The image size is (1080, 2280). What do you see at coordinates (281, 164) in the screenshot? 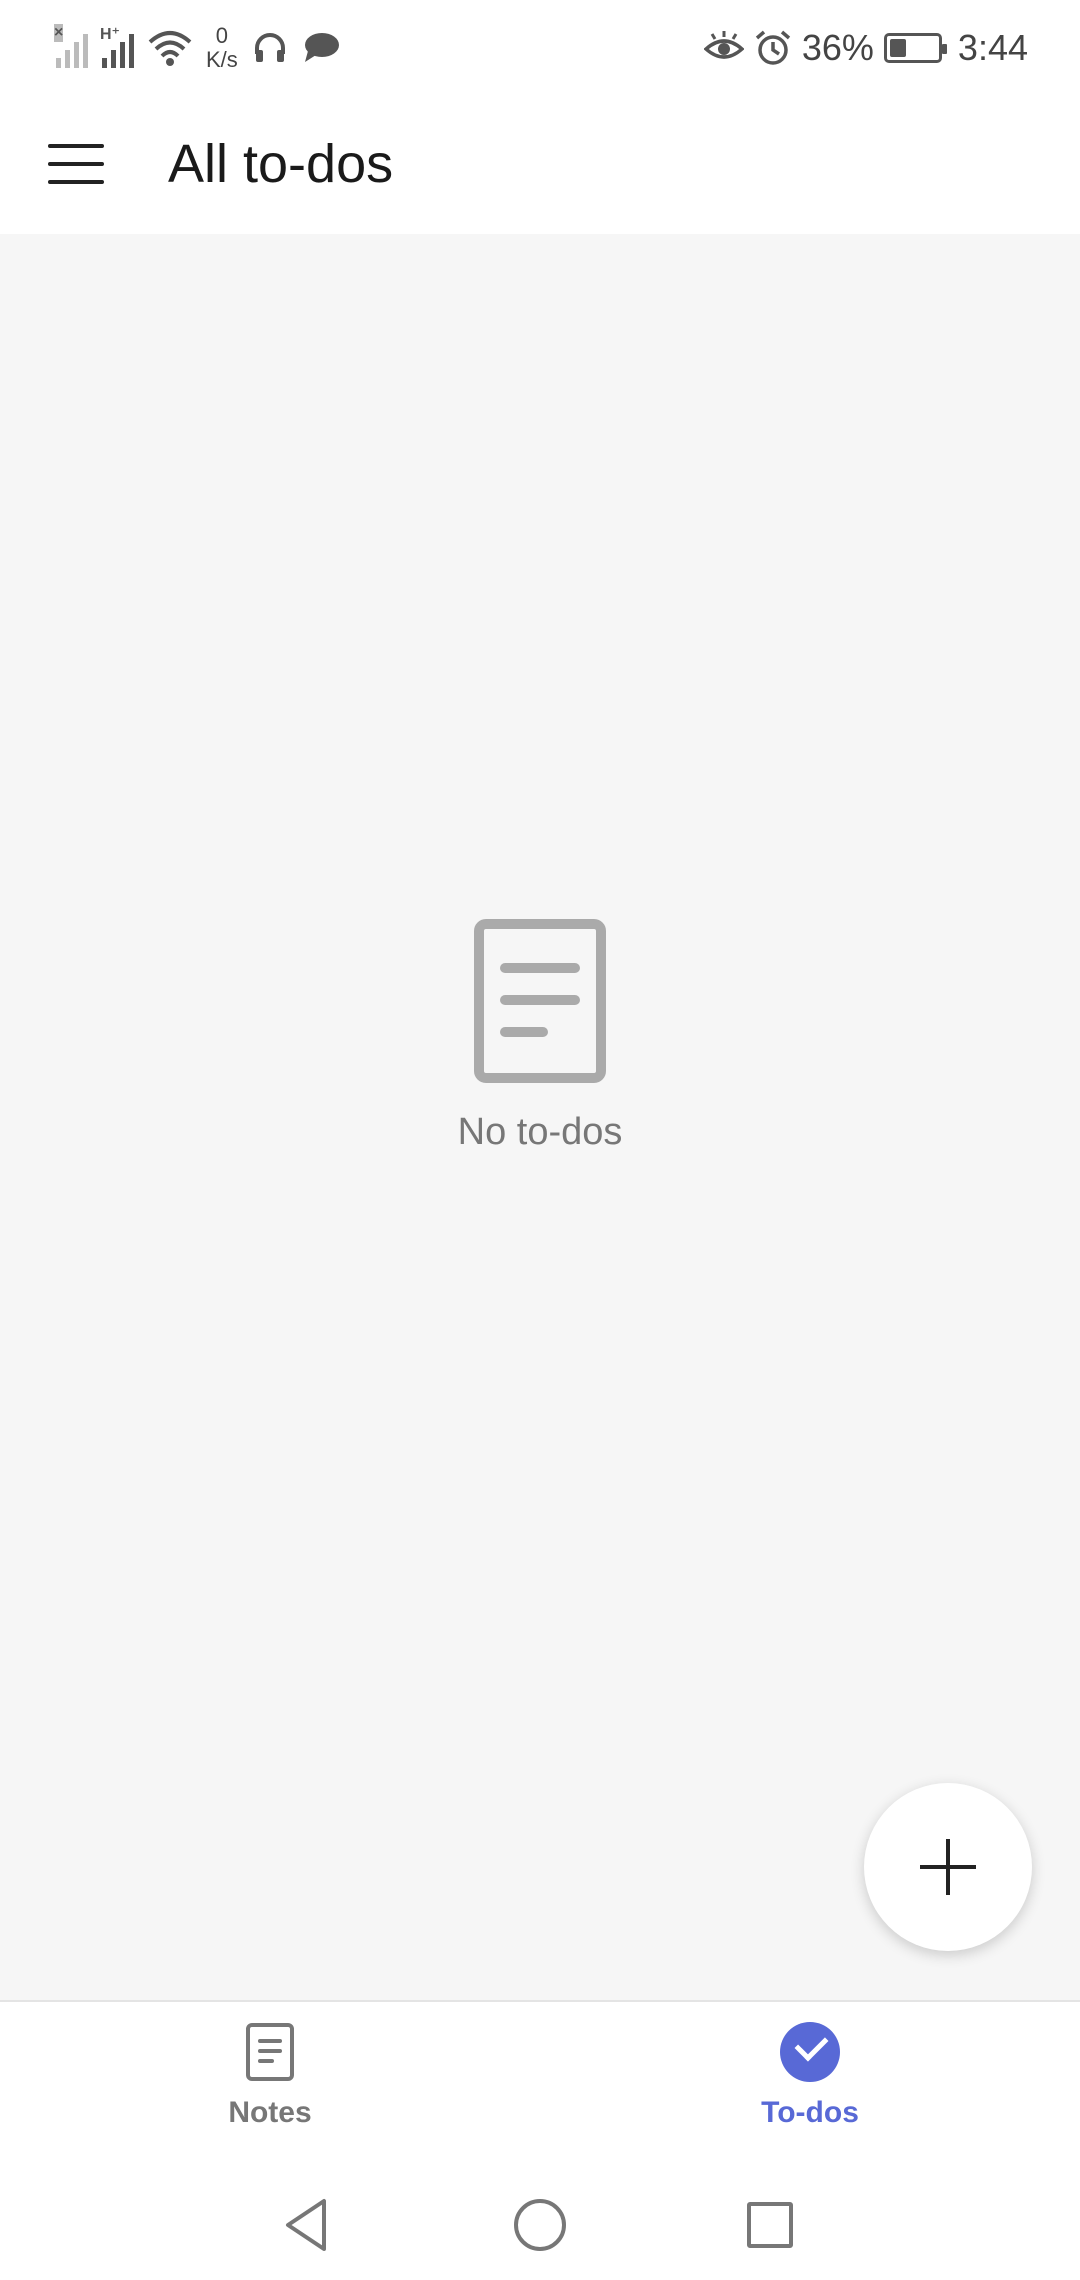
I see `page-title: All to-dos` at bounding box center [281, 164].